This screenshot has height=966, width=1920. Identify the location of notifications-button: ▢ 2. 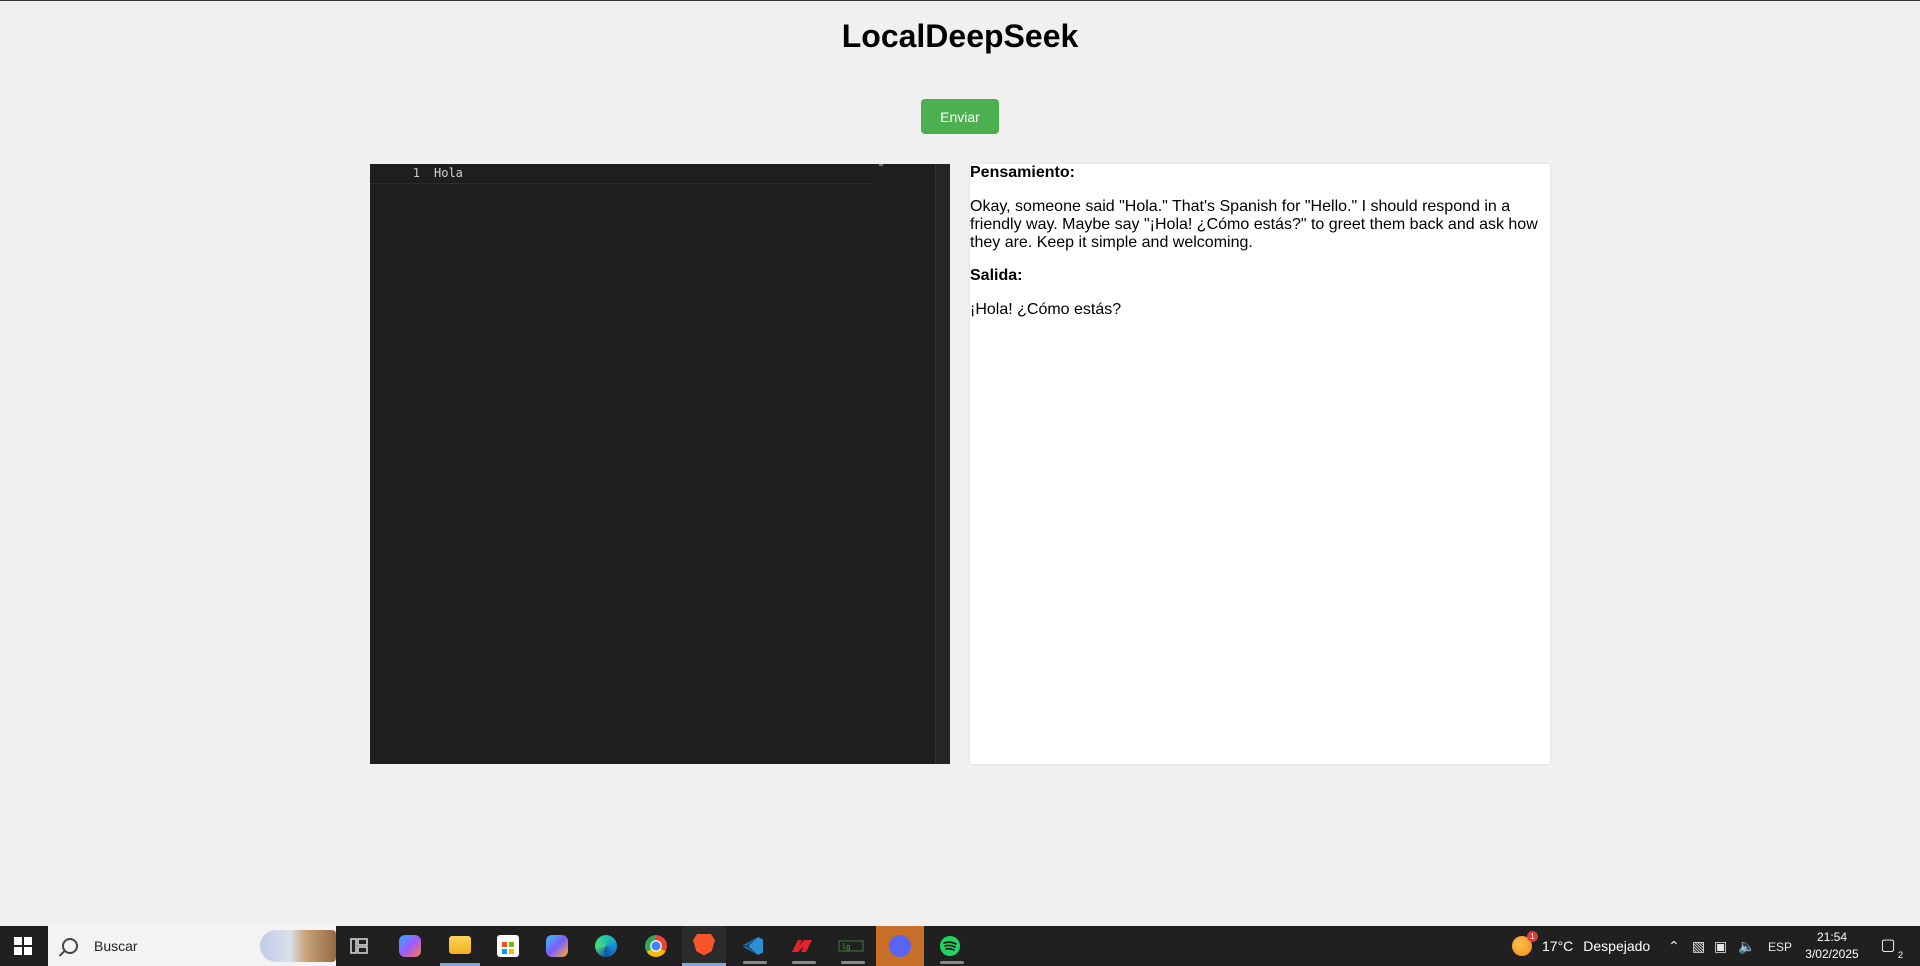
(1889, 947).